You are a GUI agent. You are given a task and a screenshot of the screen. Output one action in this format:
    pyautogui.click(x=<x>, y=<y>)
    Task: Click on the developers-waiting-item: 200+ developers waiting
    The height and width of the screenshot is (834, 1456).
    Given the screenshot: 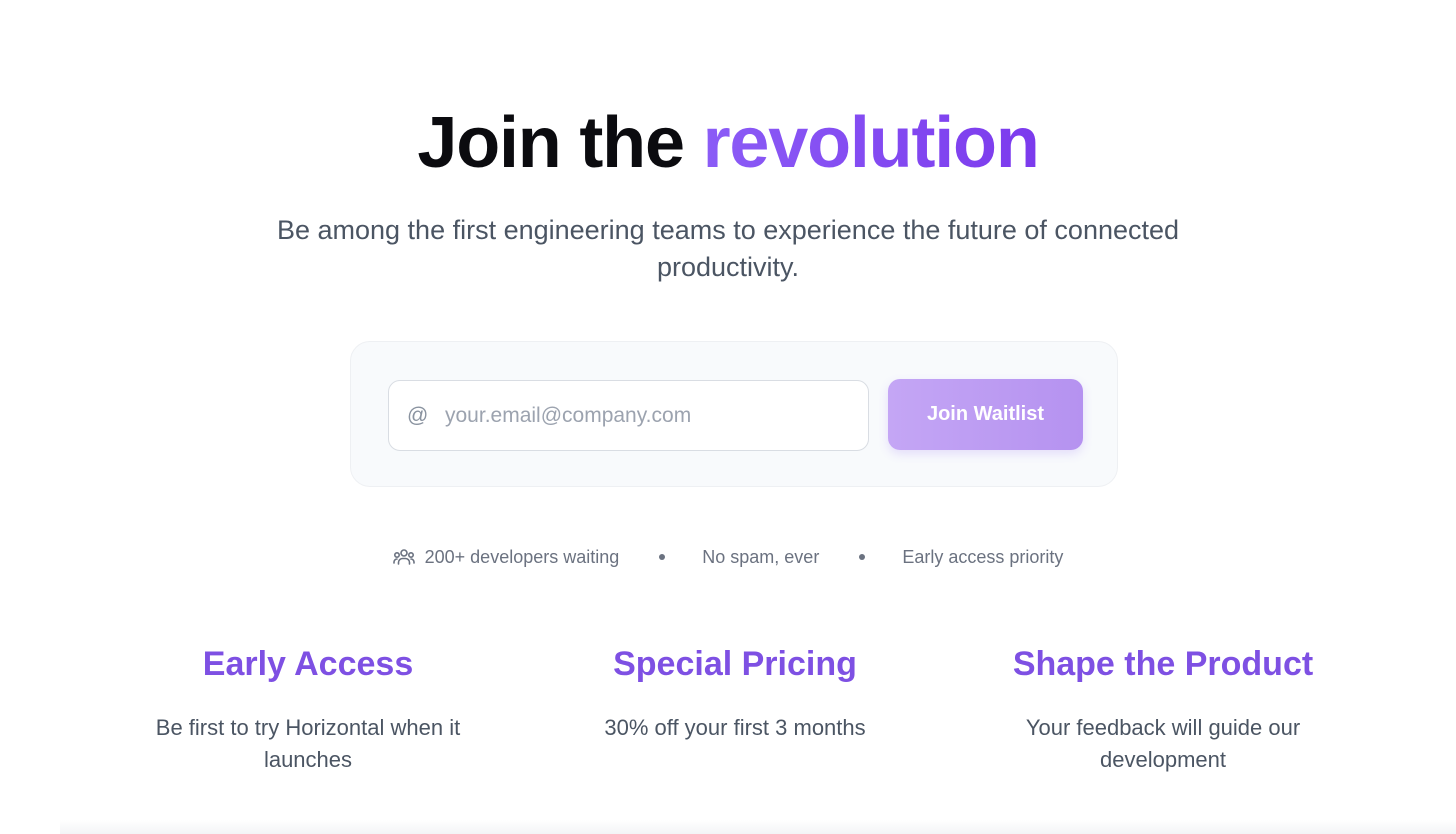 What is the action you would take?
    pyautogui.click(x=506, y=557)
    